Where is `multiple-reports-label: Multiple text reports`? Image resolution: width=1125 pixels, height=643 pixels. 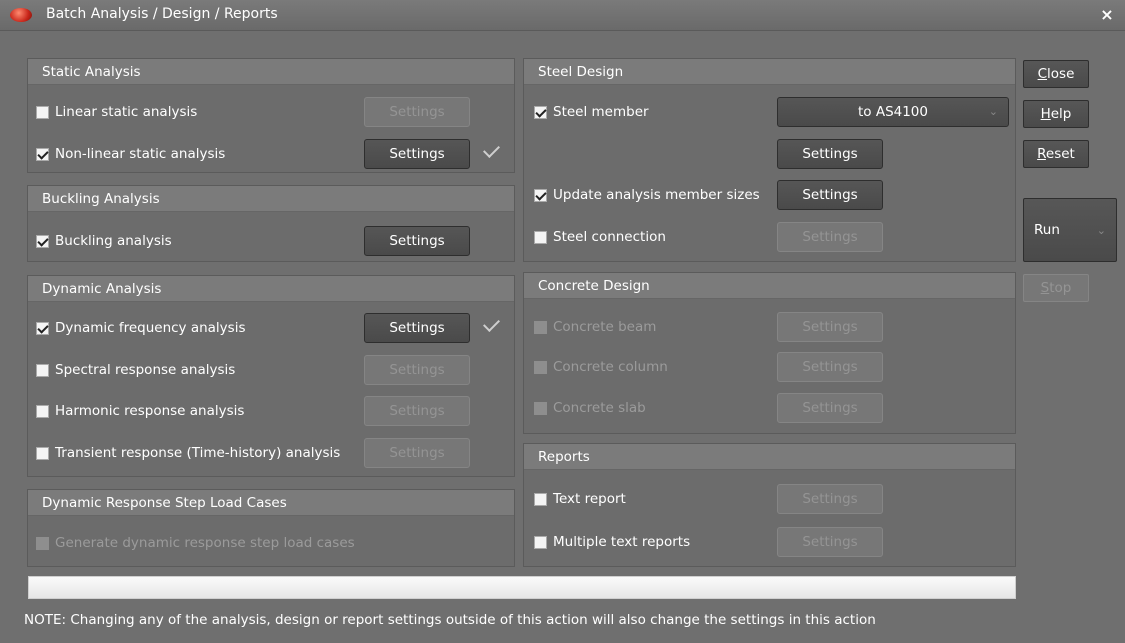
multiple-reports-label: Multiple text reports is located at coordinates (622, 542).